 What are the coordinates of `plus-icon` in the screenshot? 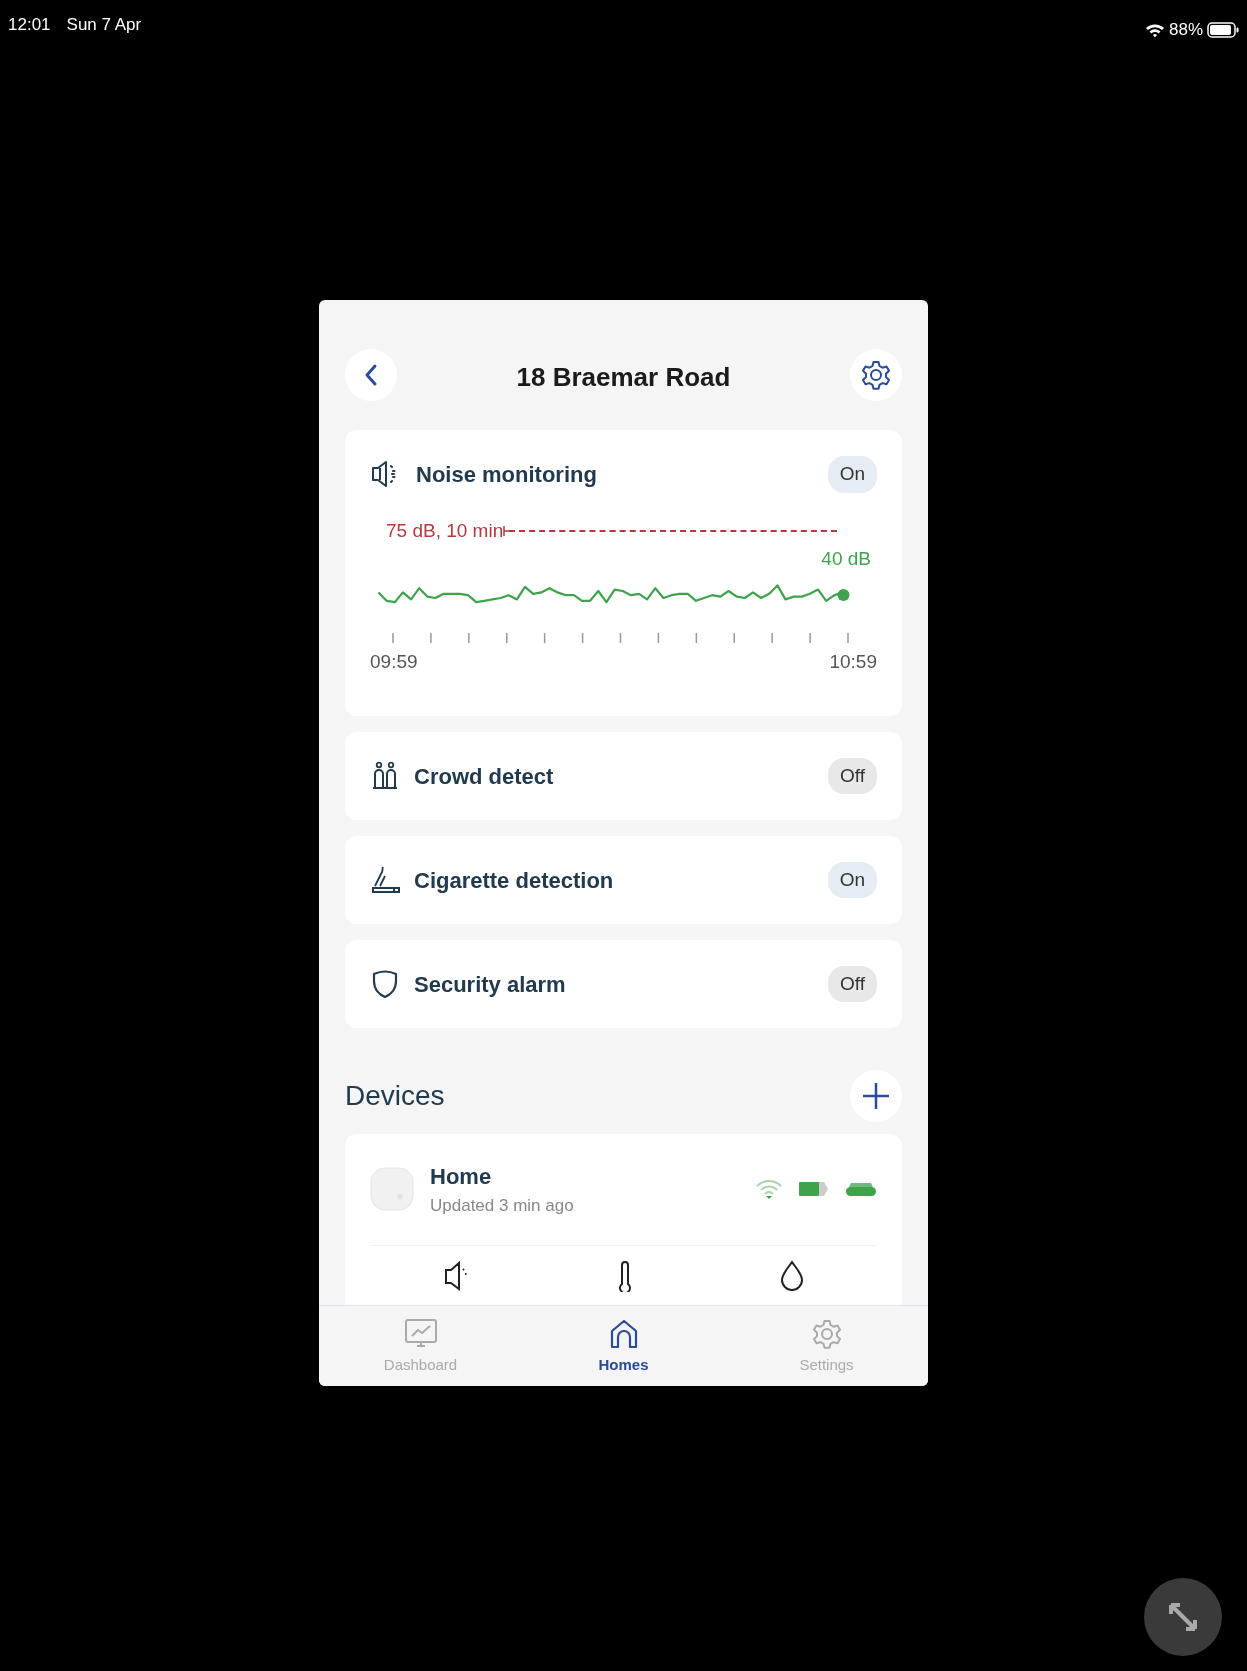 It's located at (876, 1096).